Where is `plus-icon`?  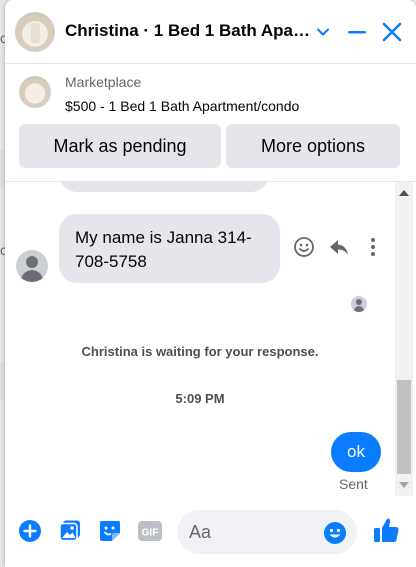
plus-icon is located at coordinates (30, 531).